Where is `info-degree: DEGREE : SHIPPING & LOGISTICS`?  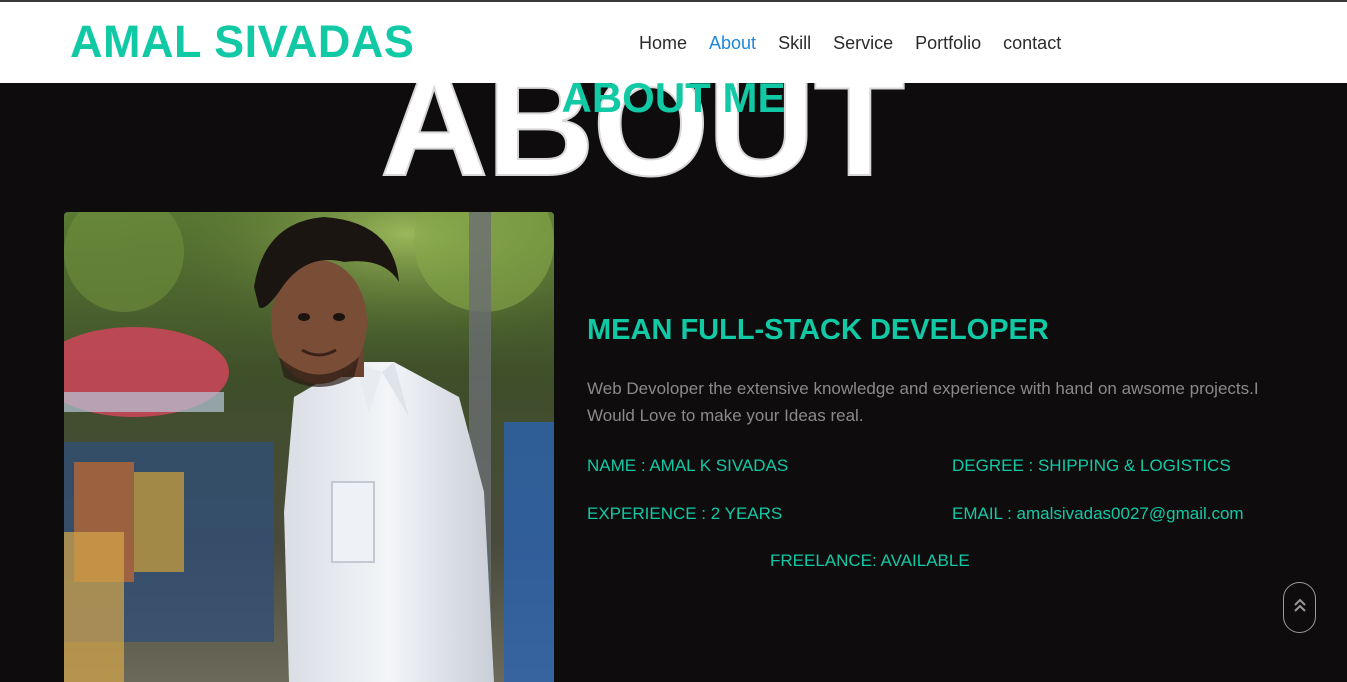
info-degree: DEGREE : SHIPPING & LOGISTICS is located at coordinates (1091, 465).